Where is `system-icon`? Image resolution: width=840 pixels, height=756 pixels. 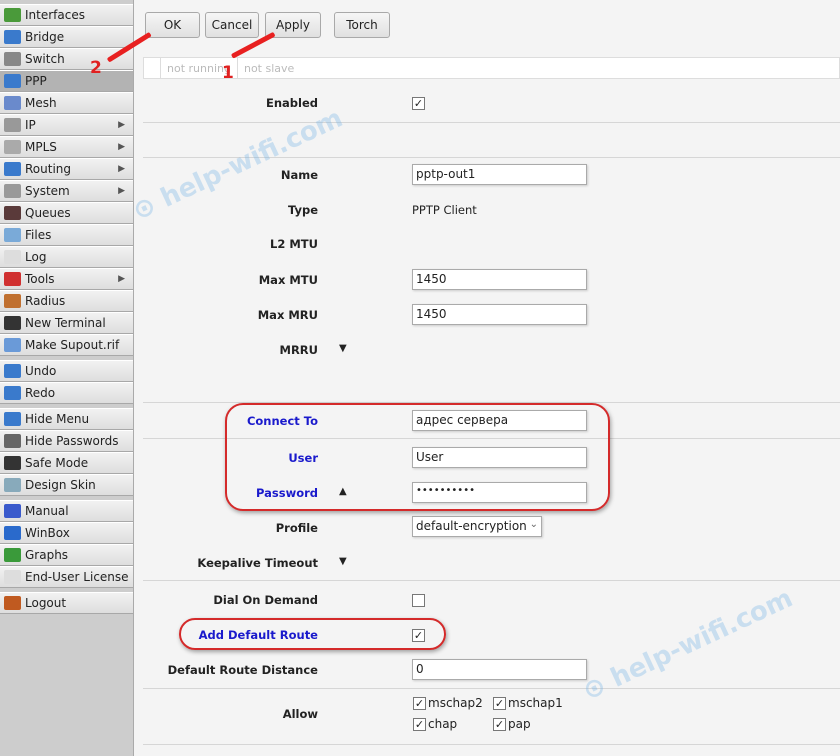 system-icon is located at coordinates (12, 191).